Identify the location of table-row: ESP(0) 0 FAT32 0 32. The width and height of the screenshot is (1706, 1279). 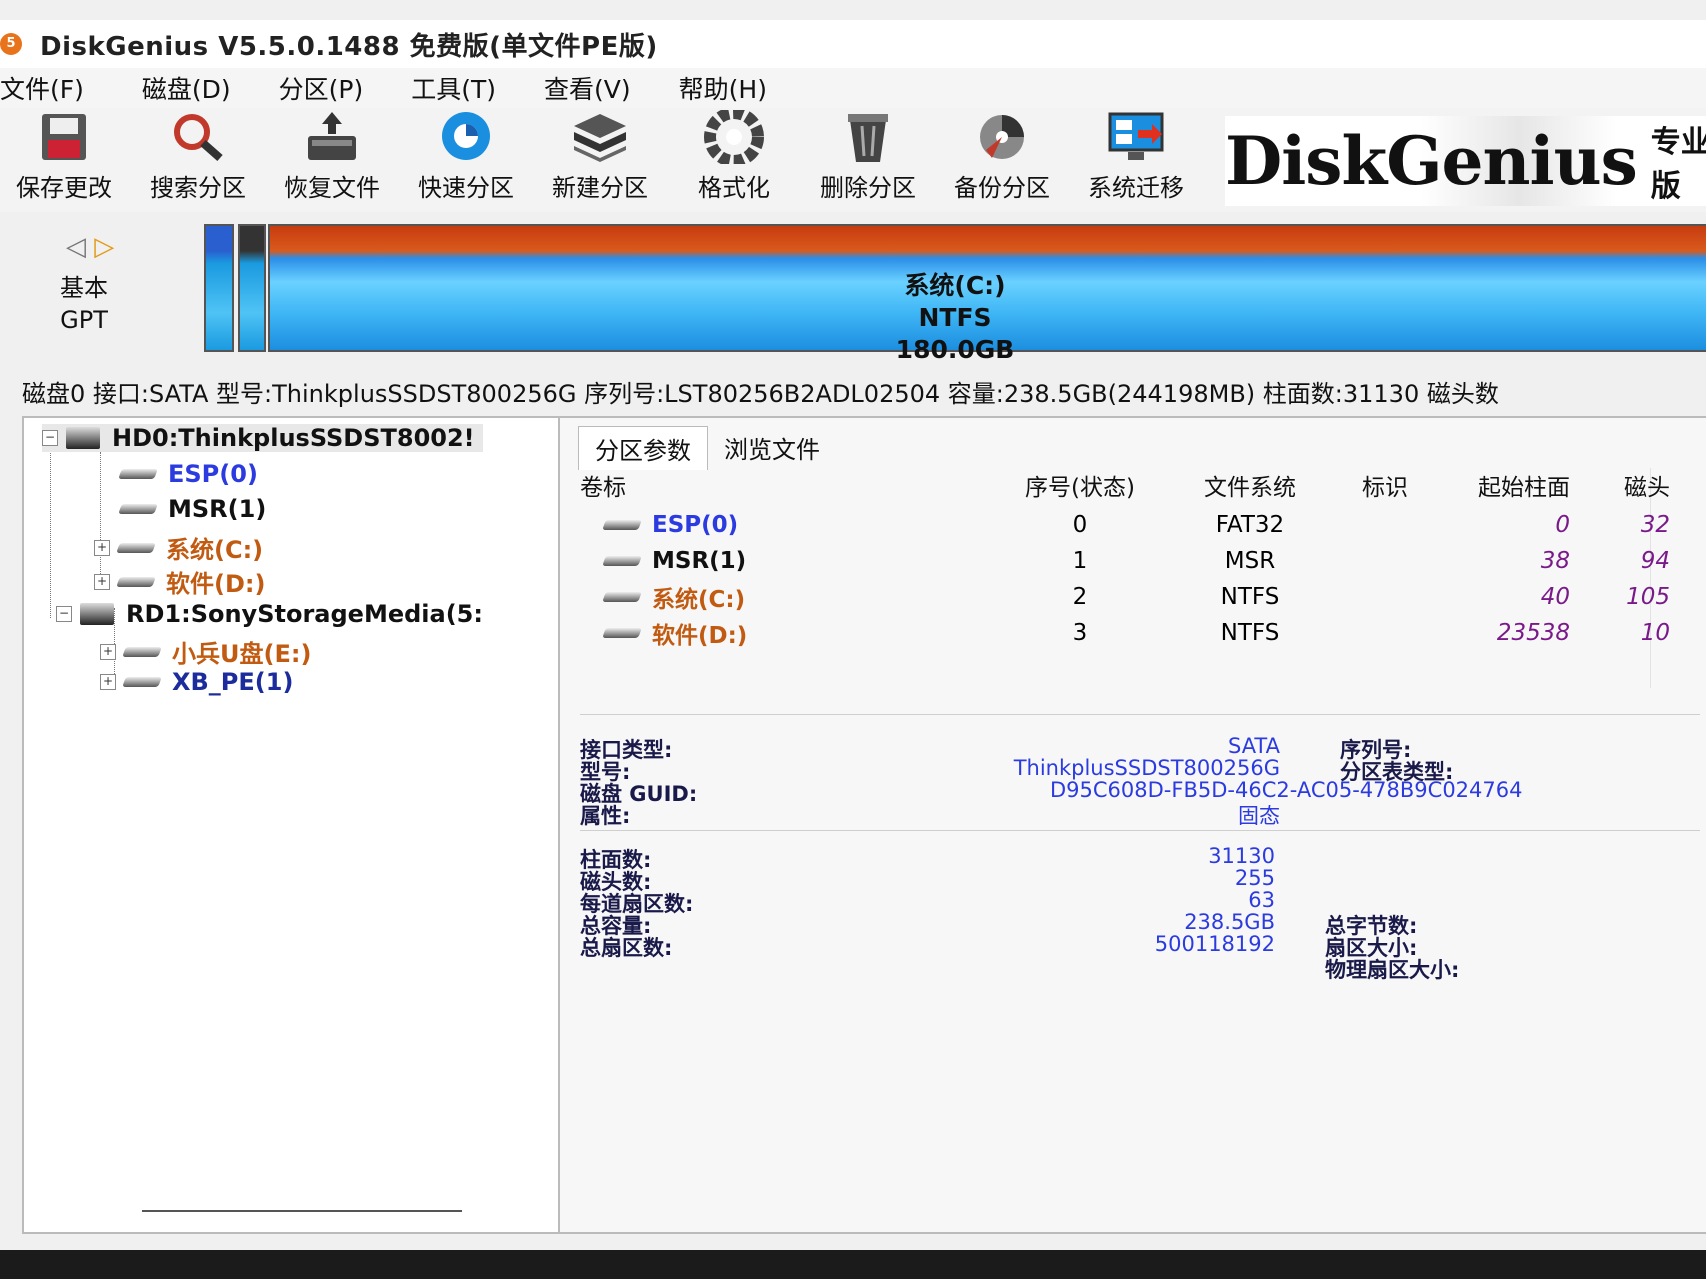
(1133, 525).